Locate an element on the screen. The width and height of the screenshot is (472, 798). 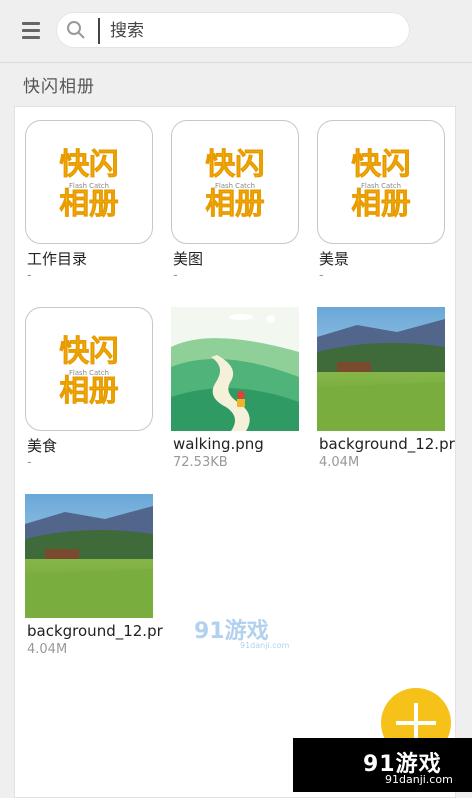
walking-illustration is located at coordinates (235, 369).